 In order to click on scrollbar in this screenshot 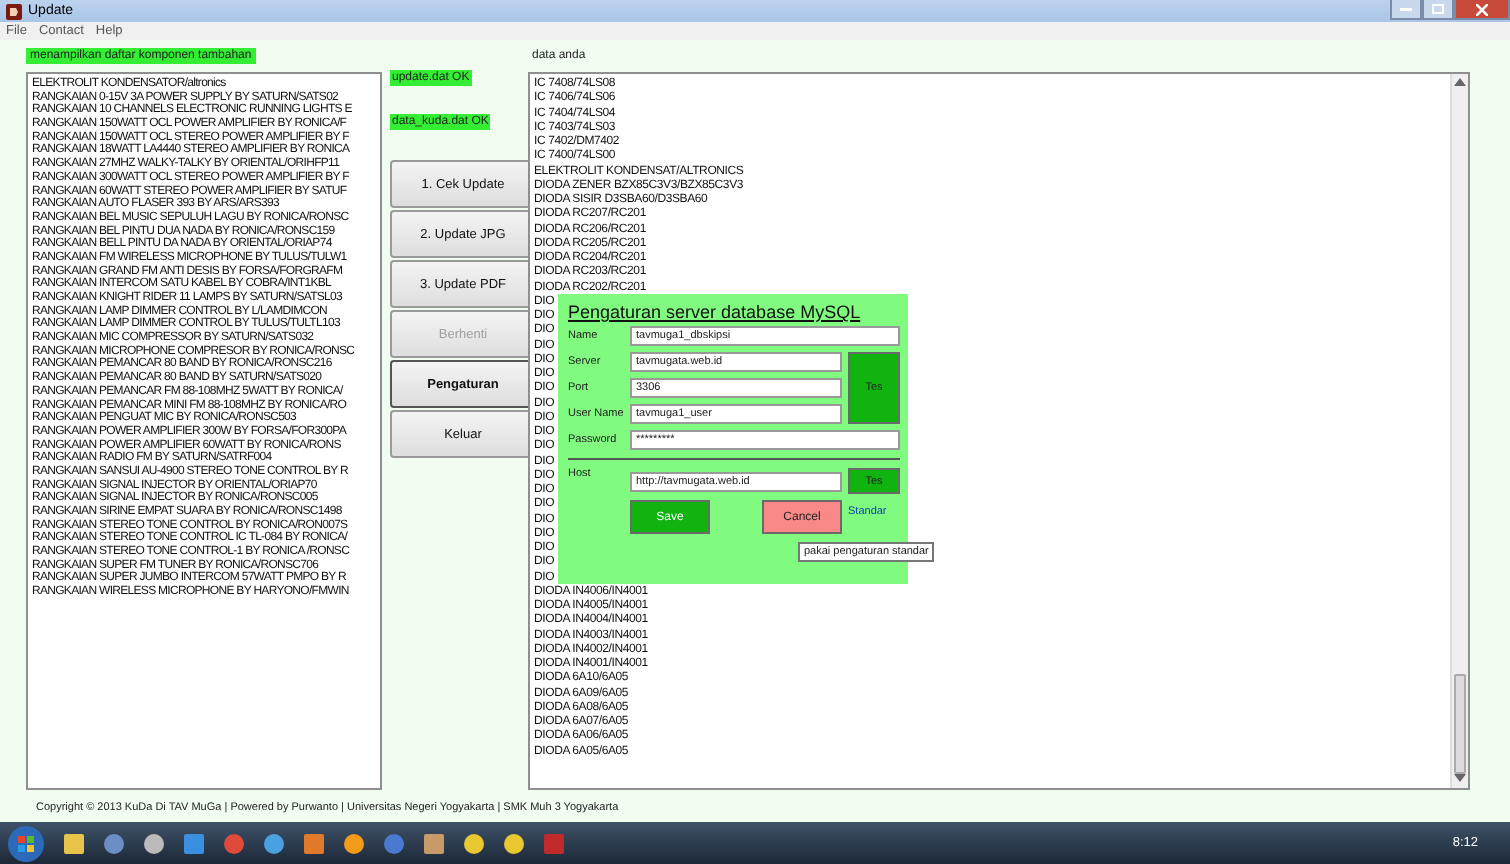, I will do `click(1459, 431)`.